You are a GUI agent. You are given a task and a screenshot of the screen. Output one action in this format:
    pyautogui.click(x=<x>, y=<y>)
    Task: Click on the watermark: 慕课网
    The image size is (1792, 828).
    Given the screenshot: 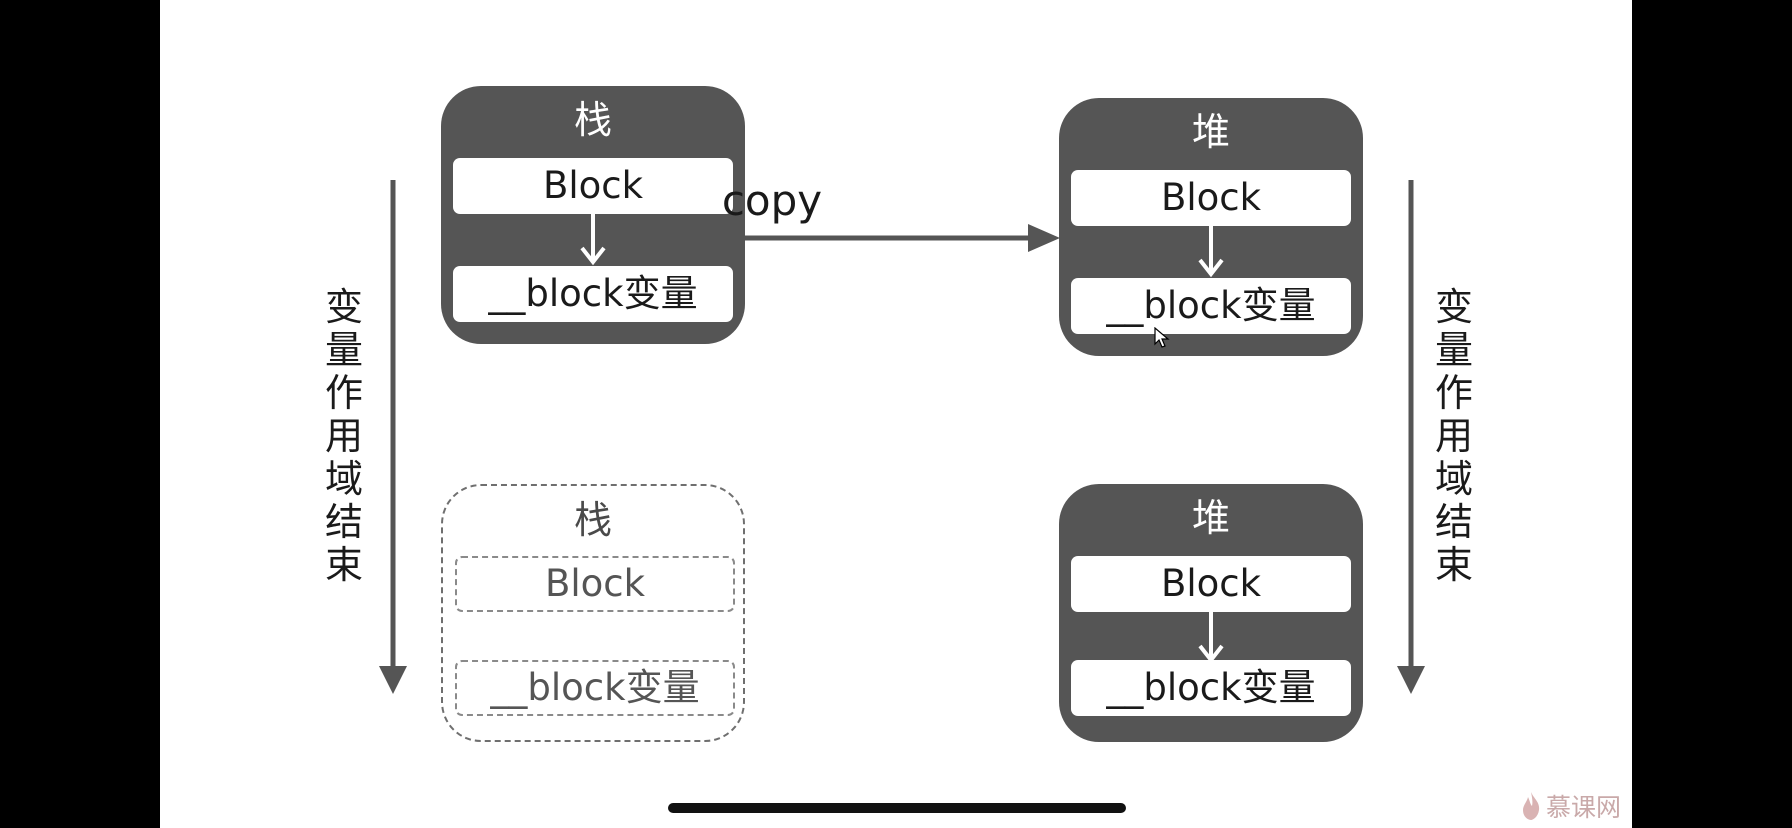 What is the action you would take?
    pyautogui.click(x=1570, y=806)
    